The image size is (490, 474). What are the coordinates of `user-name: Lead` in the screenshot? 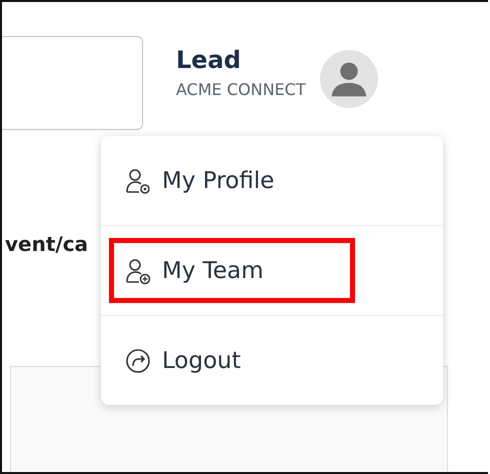 It's located at (209, 60).